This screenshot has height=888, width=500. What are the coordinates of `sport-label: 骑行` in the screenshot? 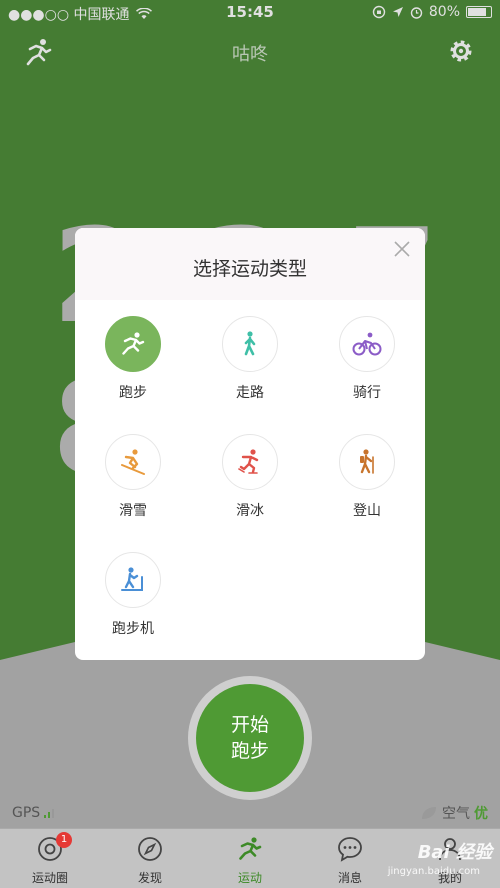 It's located at (367, 393).